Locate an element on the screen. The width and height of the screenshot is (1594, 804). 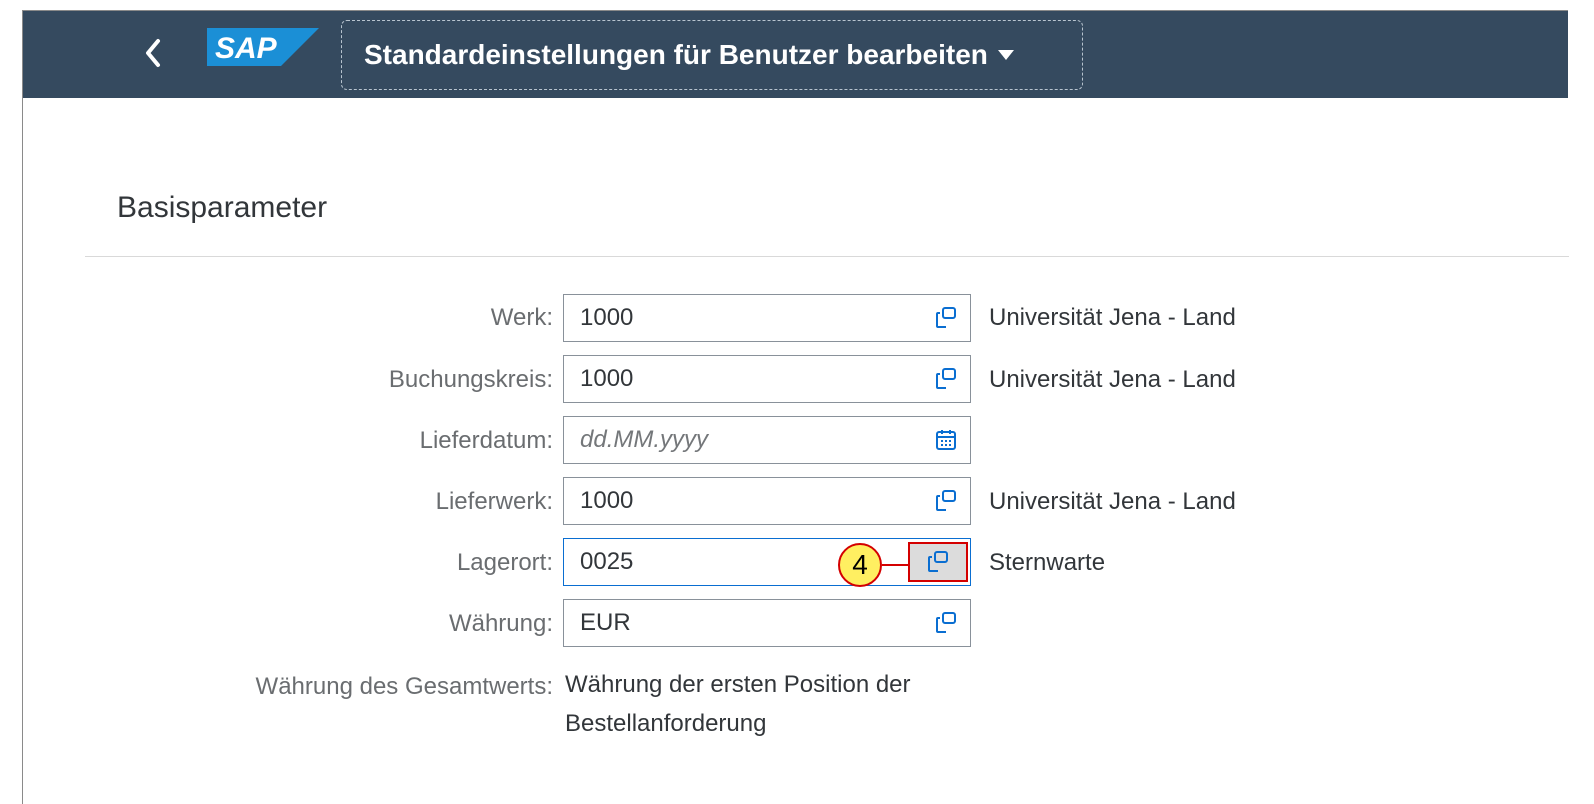
lieferwerk-description: Universität Jena - Land is located at coordinates (1112, 501).